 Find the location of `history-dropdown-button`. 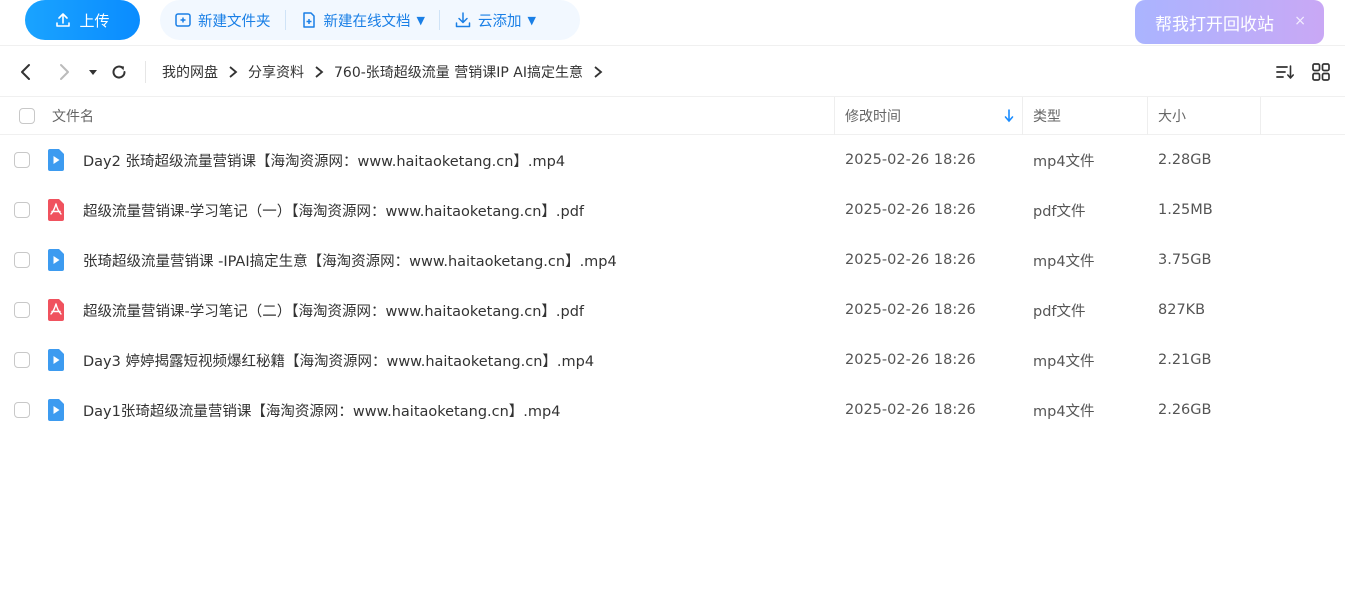

history-dropdown-button is located at coordinates (93, 72).